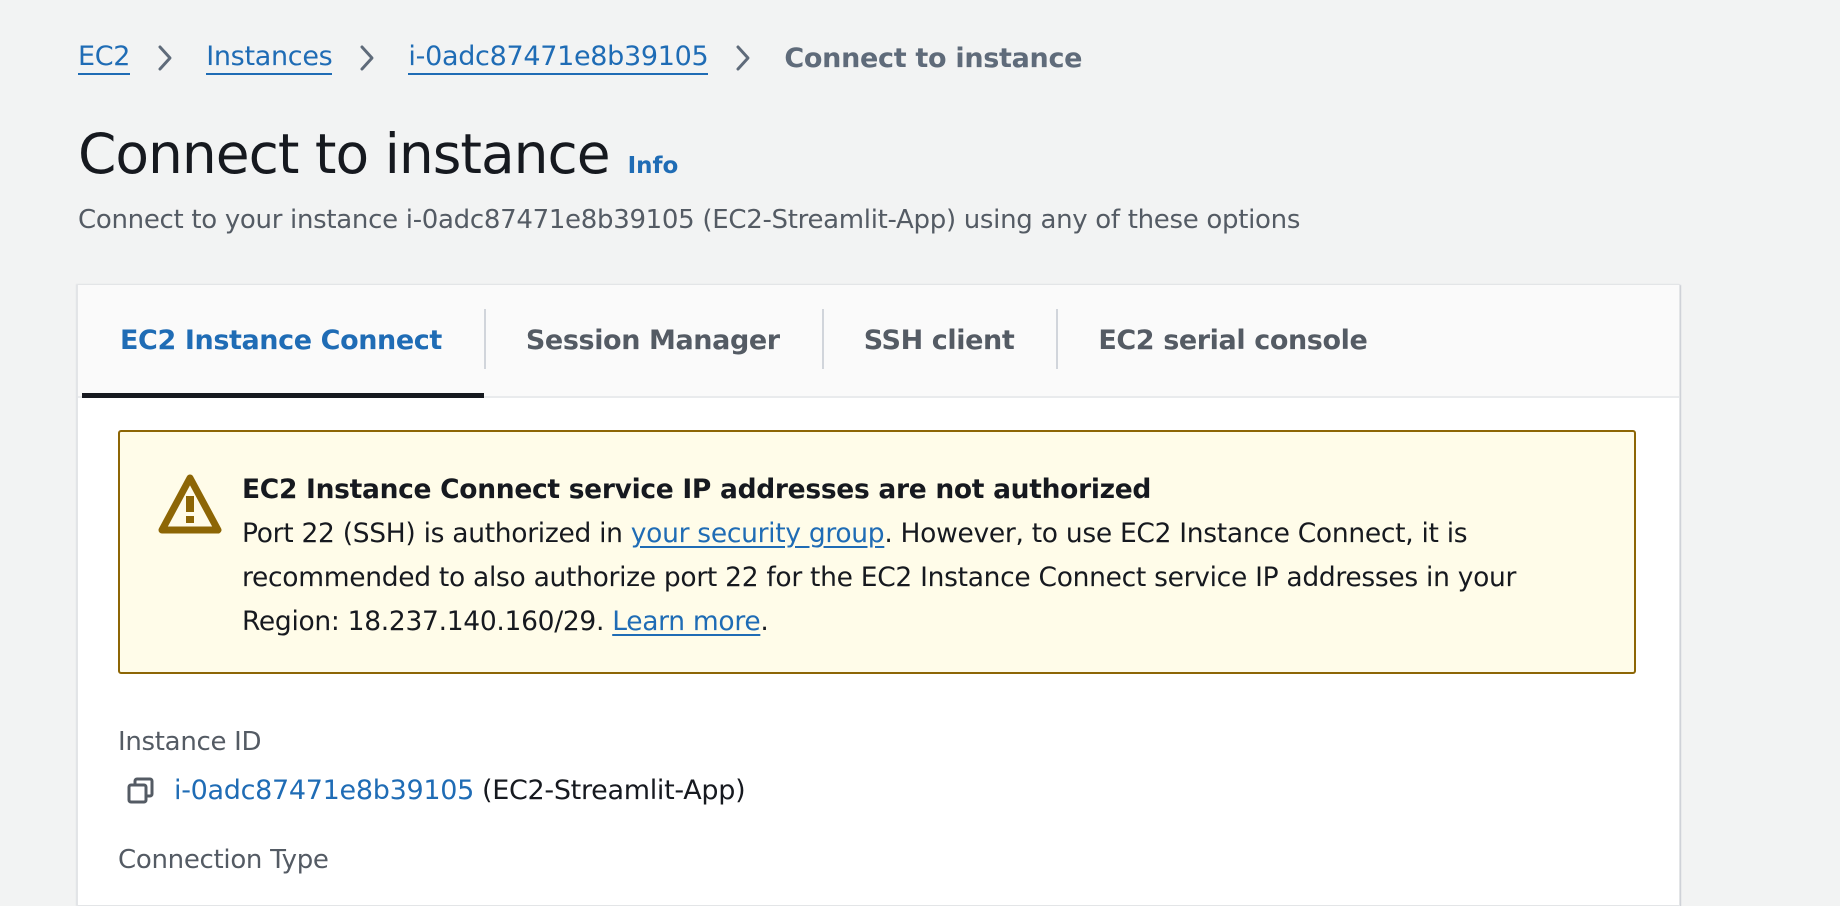 Image resolution: width=1840 pixels, height=906 pixels. I want to click on breadcrumb-instances: Instances, so click(269, 58).